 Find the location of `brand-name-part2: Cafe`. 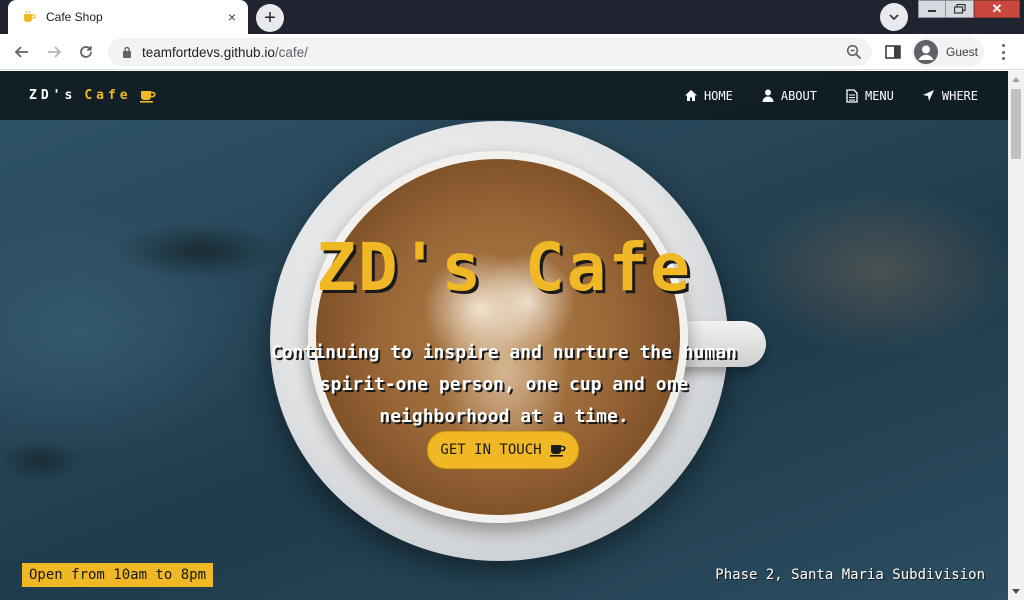

brand-name-part2: Cafe is located at coordinates (108, 95).